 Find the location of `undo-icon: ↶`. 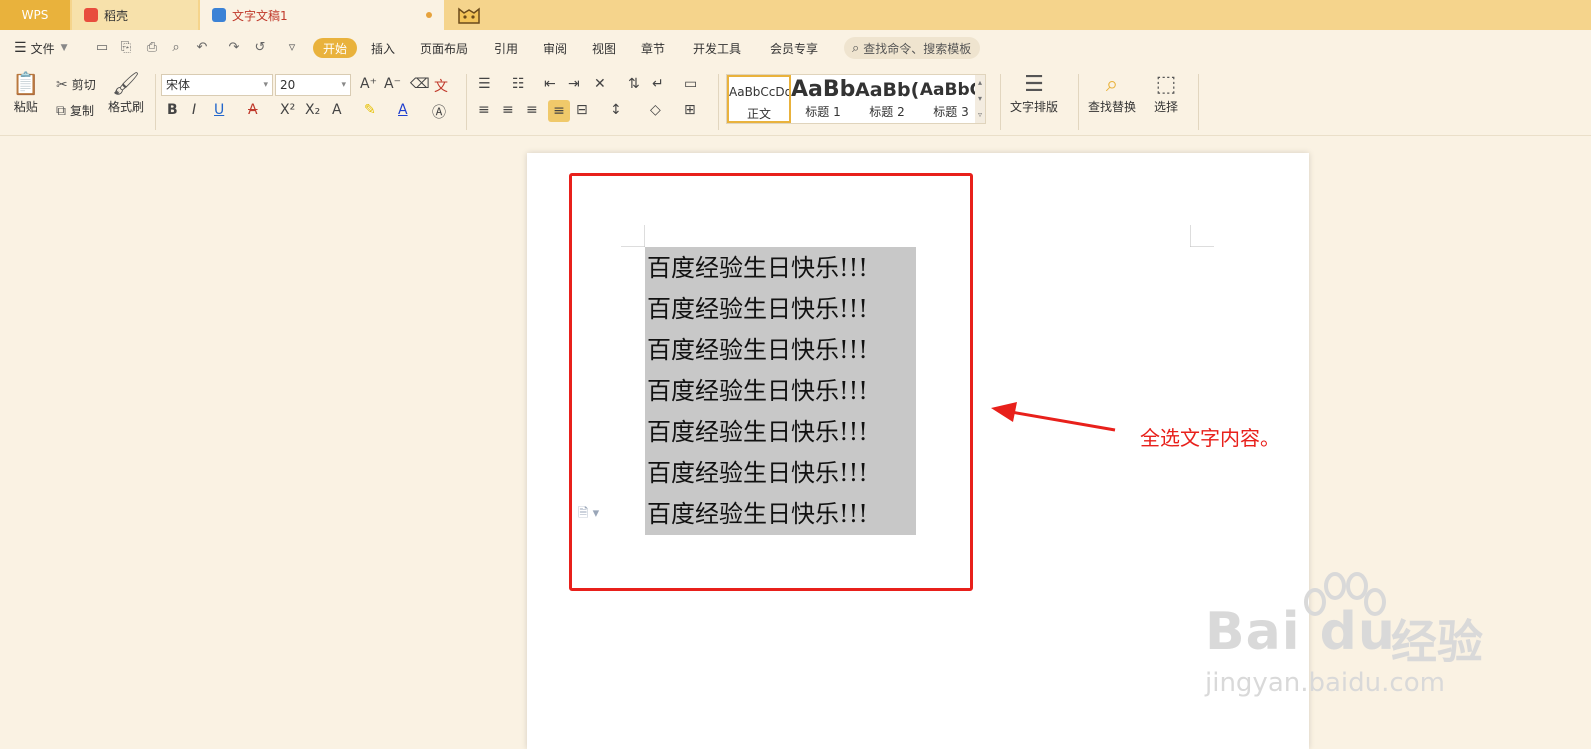

undo-icon: ↶ is located at coordinates (202, 48).